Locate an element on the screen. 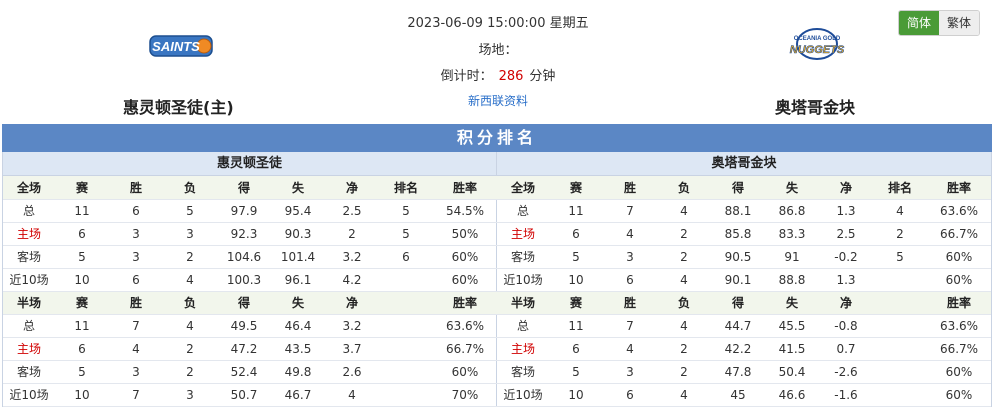  language-toggle: 简体 繁体 is located at coordinates (939, 23).